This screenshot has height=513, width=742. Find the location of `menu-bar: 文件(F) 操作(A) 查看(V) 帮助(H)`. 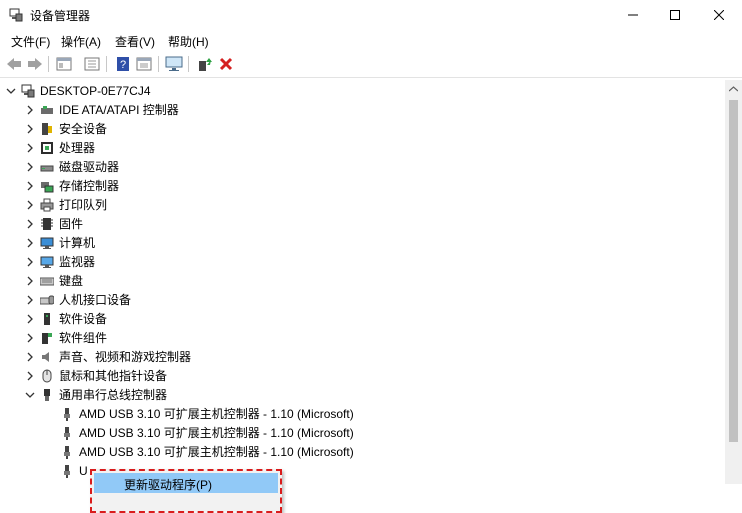

menu-bar: 文件(F) 操作(A) 查看(V) 帮助(H) is located at coordinates (371, 41).